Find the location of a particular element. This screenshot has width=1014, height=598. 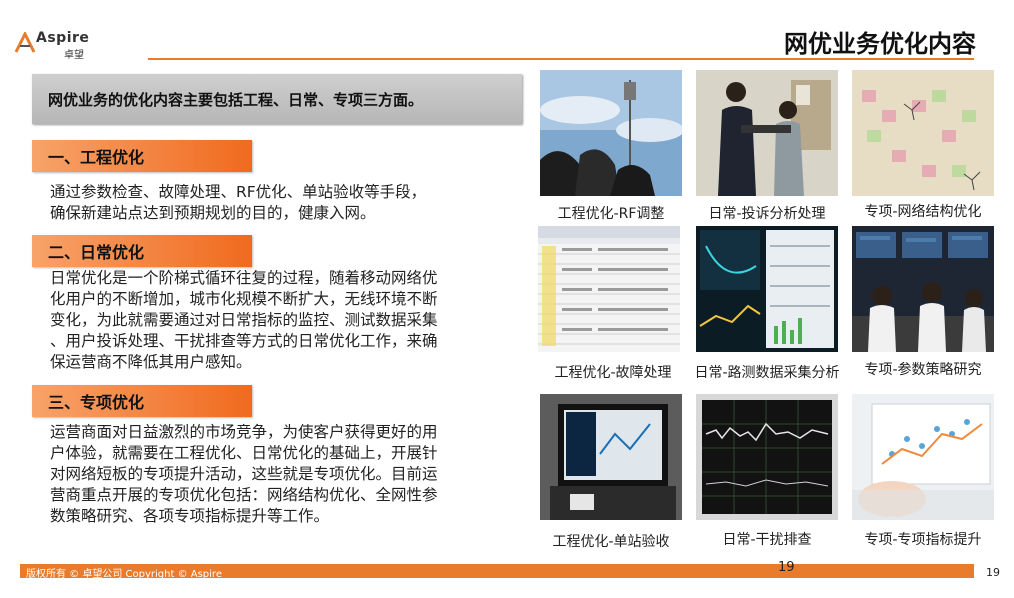

laptop-photo-icon is located at coordinates (611, 457).